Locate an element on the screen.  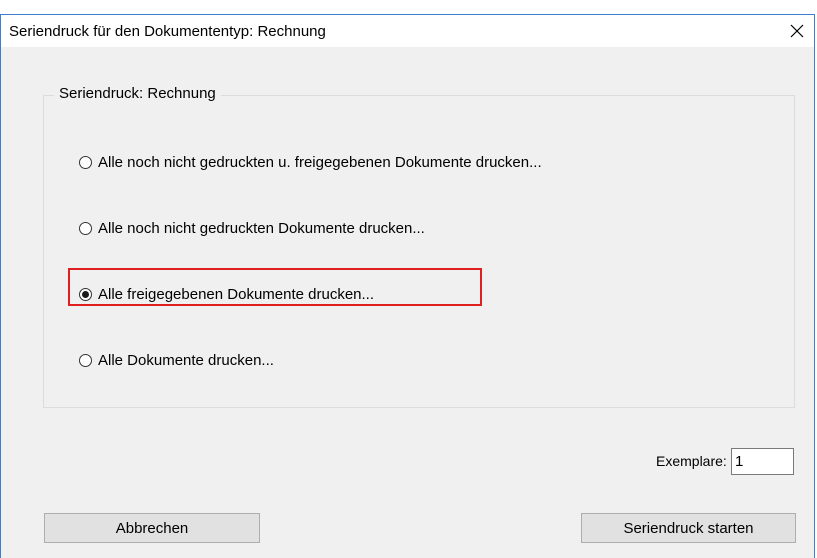
start-print-button: Seriendruck starten is located at coordinates (688, 528).